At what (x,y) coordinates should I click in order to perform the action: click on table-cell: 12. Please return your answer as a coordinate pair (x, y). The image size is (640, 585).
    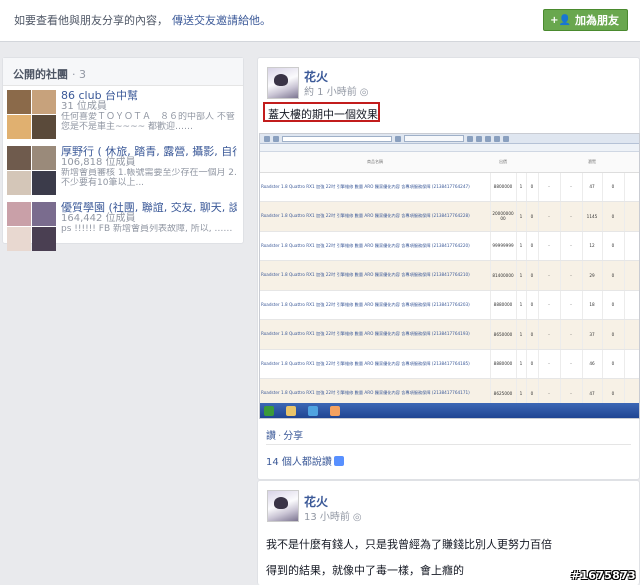
    Looking at the image, I should click on (591, 246).